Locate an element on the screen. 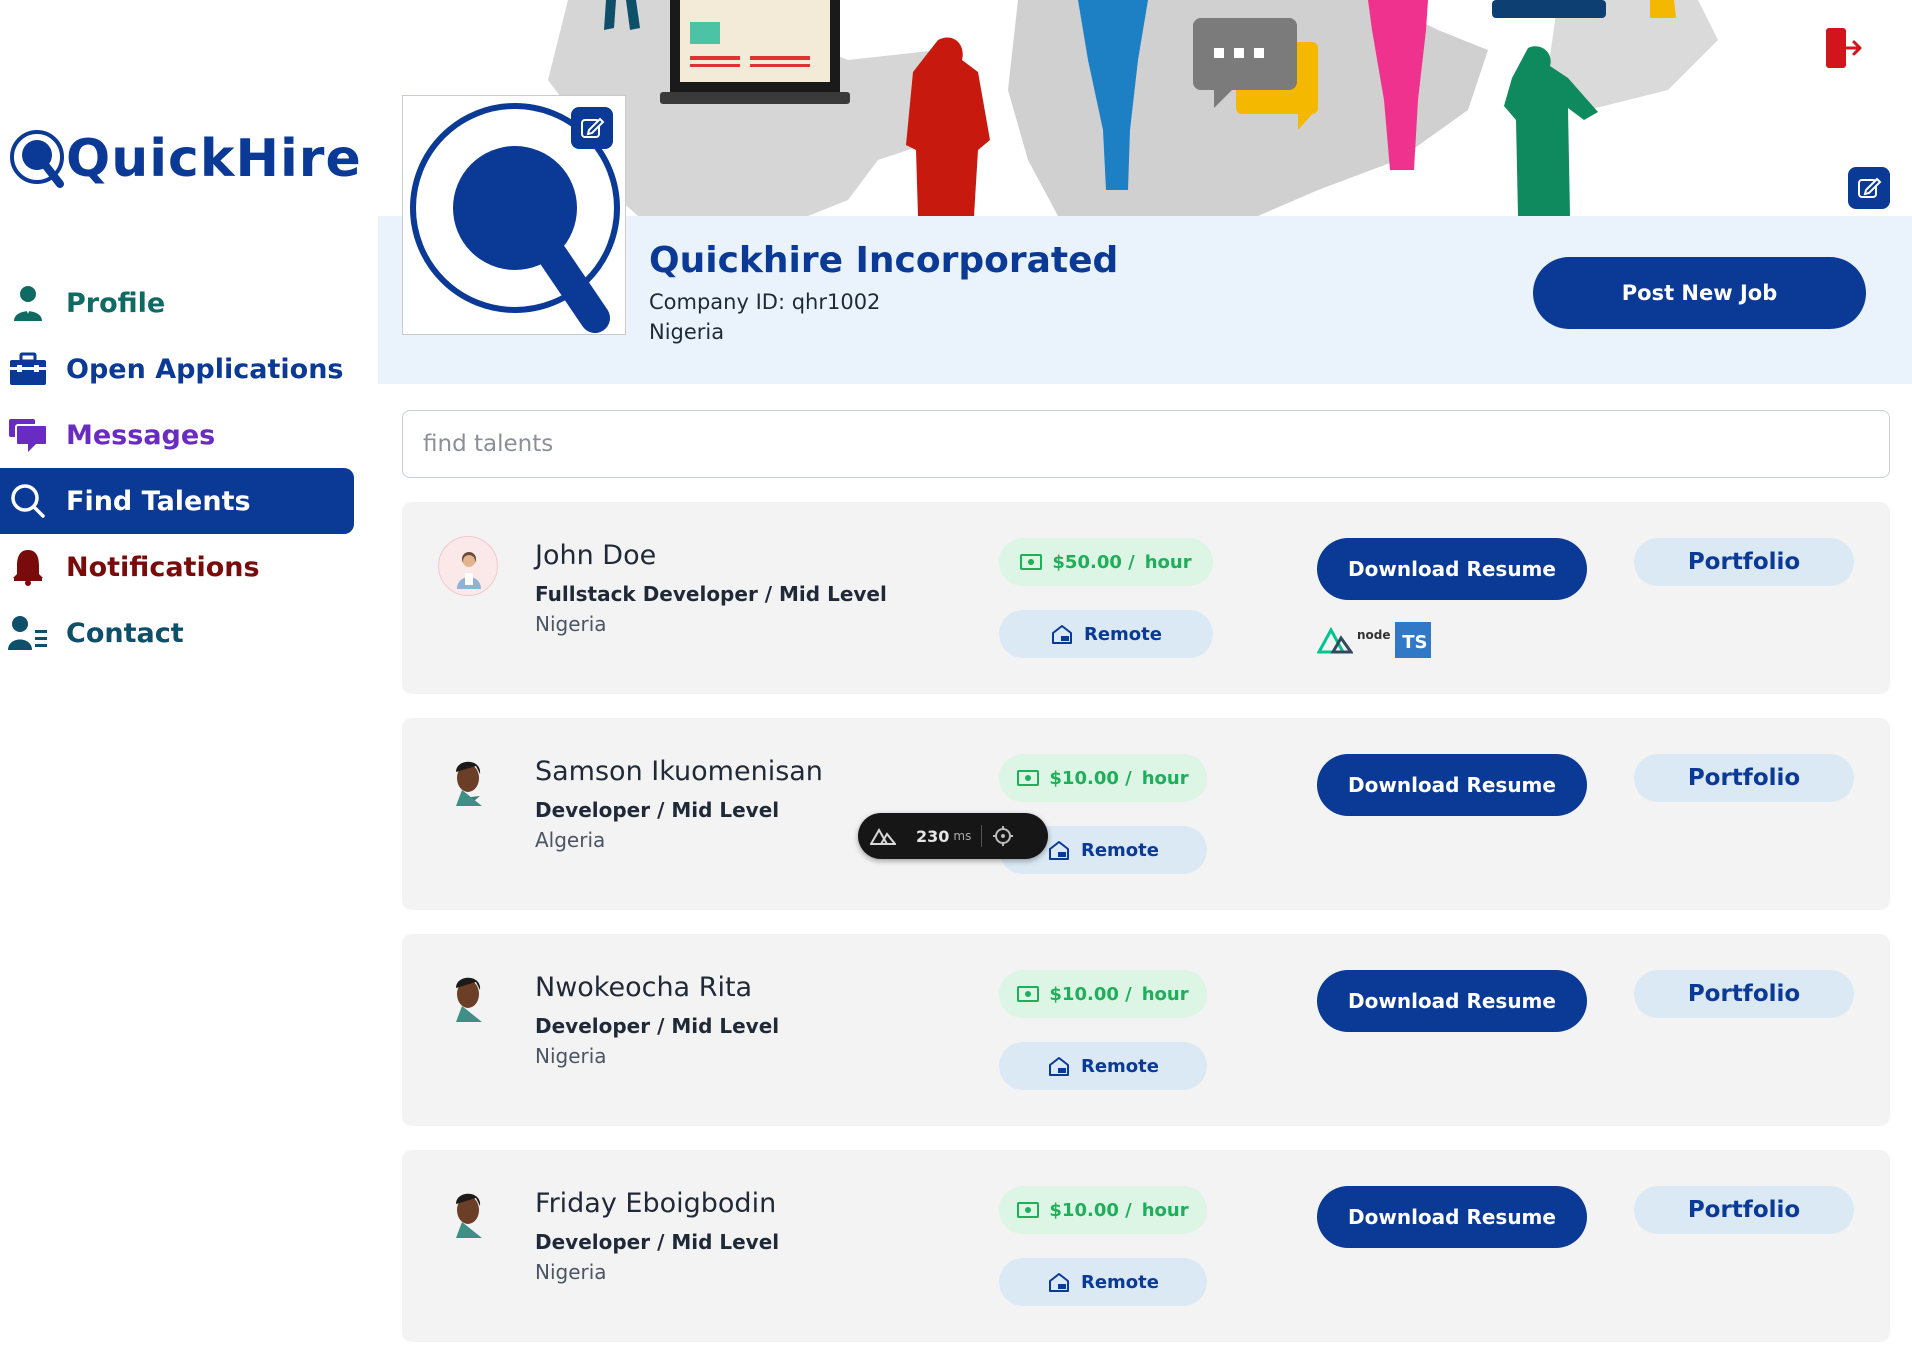 This screenshot has width=1912, height=1346. chat-icon is located at coordinates (28, 435).